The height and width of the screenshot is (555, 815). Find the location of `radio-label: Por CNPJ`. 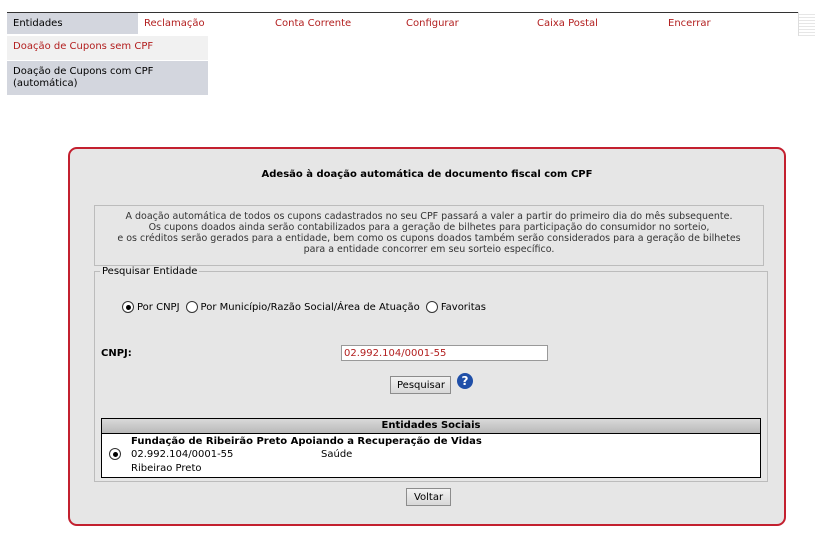

radio-label: Por CNPJ is located at coordinates (158, 307).